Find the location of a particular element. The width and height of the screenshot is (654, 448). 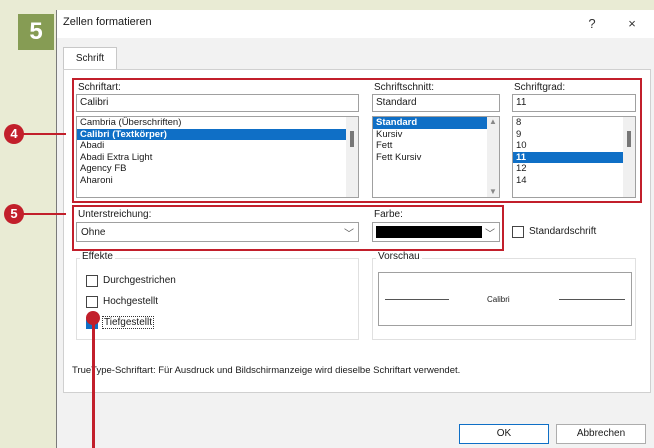

font-list-item: Agency FB is located at coordinates (217, 169).